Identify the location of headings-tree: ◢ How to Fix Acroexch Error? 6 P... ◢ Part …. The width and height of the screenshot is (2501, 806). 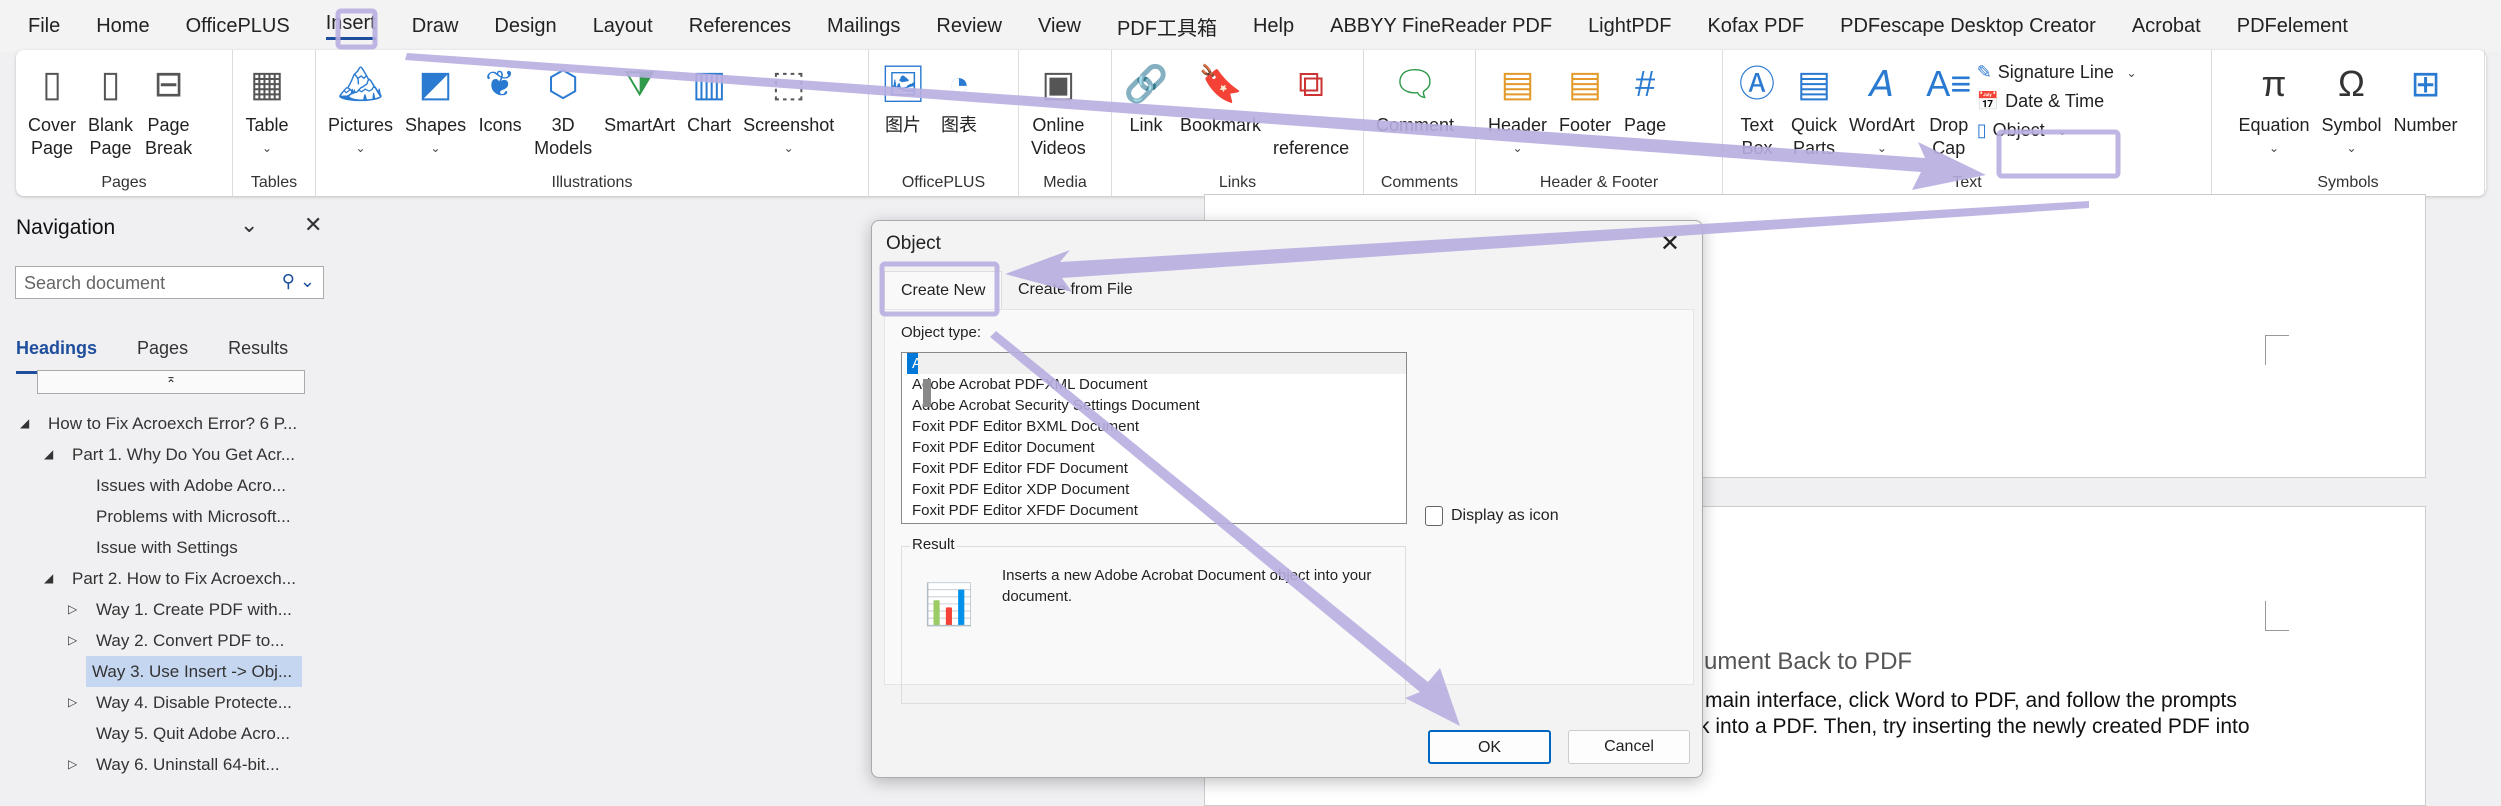
(173, 594).